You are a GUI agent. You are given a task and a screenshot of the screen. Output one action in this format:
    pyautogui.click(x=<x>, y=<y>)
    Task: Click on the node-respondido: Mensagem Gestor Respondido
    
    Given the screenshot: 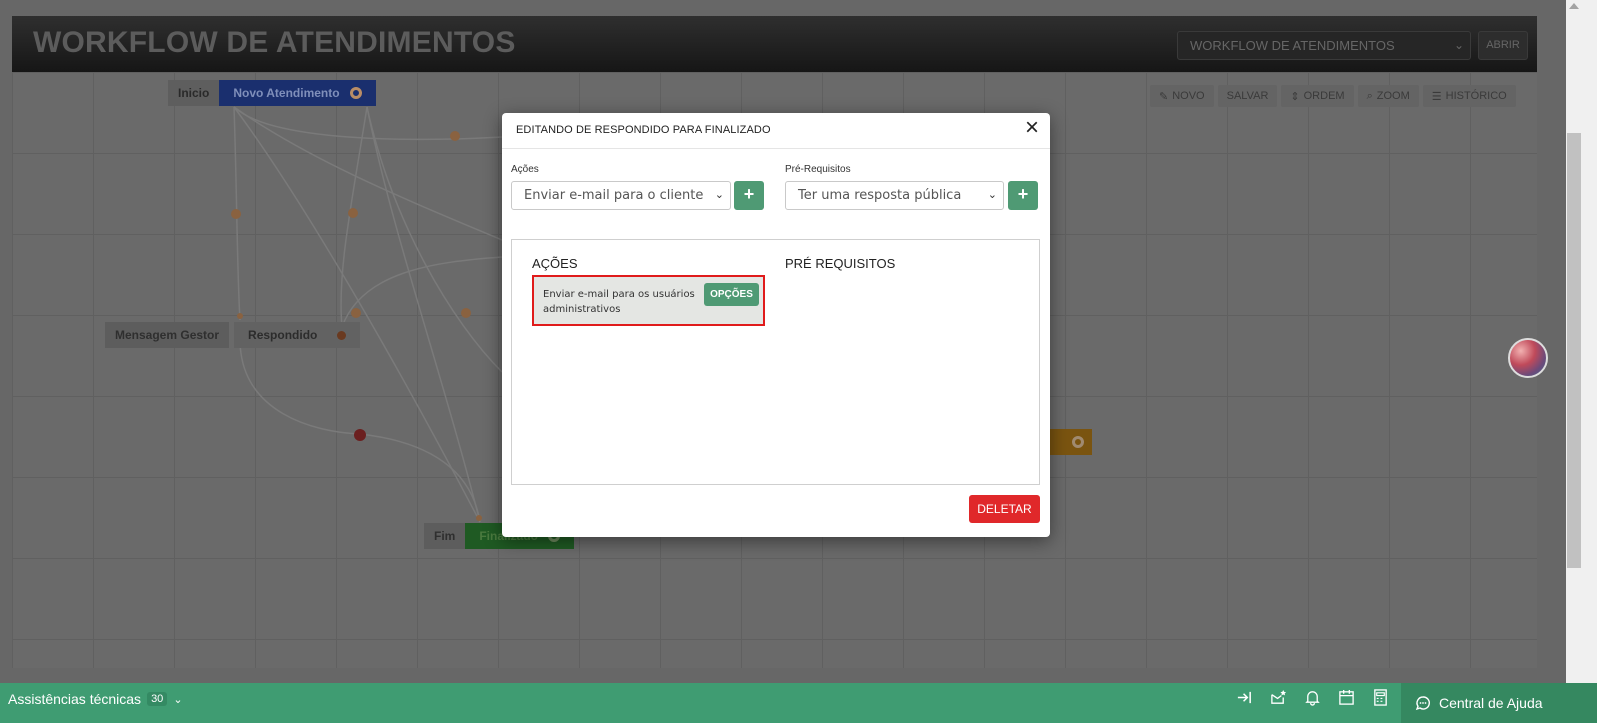 What is the action you would take?
    pyautogui.click(x=233, y=335)
    